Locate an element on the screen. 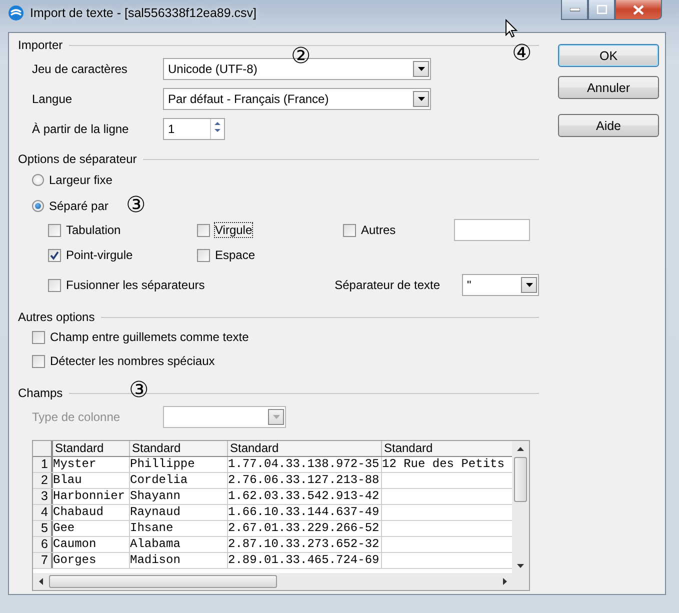 The width and height of the screenshot is (679, 613). table-cell: Shayann is located at coordinates (179, 496).